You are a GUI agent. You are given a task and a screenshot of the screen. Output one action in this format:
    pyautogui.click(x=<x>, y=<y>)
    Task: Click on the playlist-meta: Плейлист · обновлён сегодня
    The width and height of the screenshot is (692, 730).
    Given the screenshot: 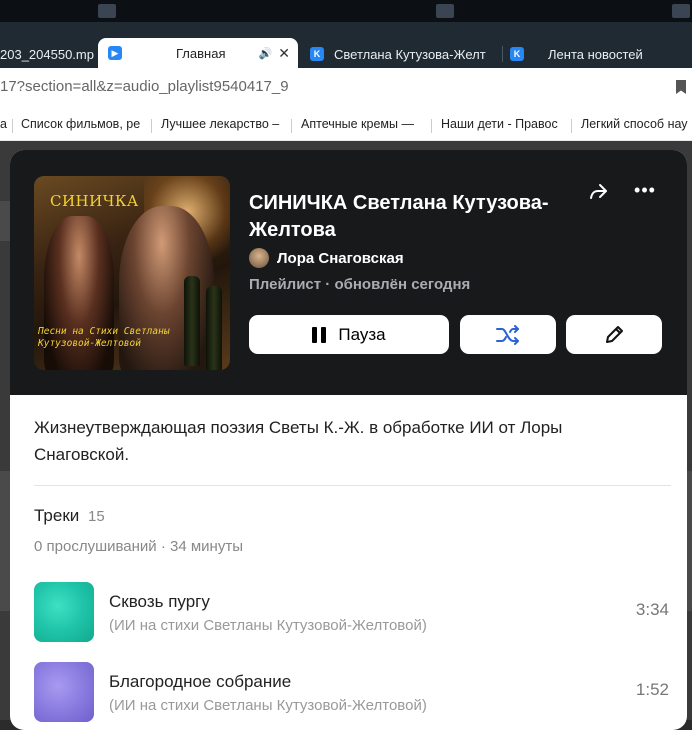 What is the action you would take?
    pyautogui.click(x=360, y=284)
    